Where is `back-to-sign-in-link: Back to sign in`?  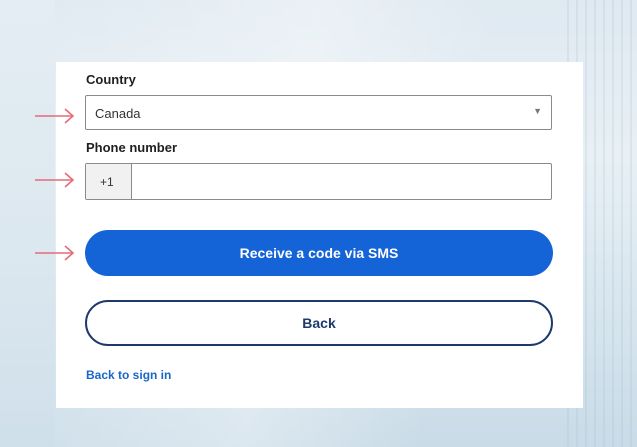 back-to-sign-in-link: Back to sign in is located at coordinates (128, 375).